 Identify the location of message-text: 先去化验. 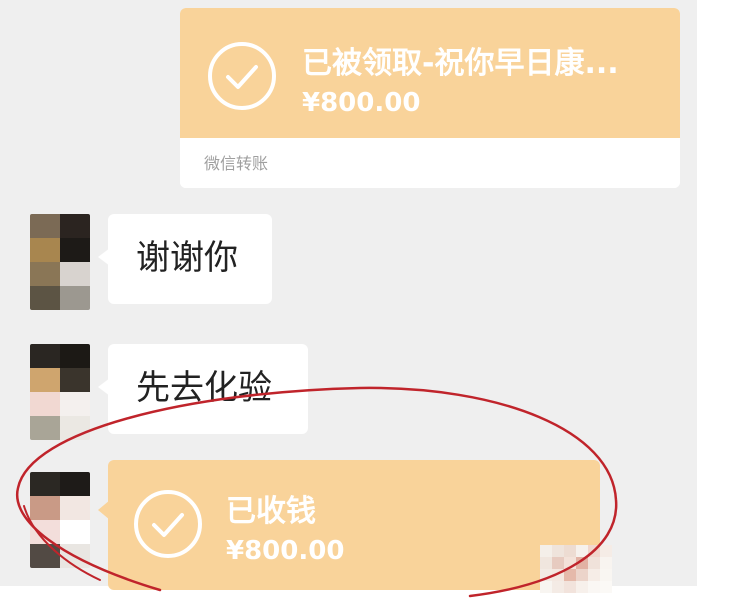
(204, 388).